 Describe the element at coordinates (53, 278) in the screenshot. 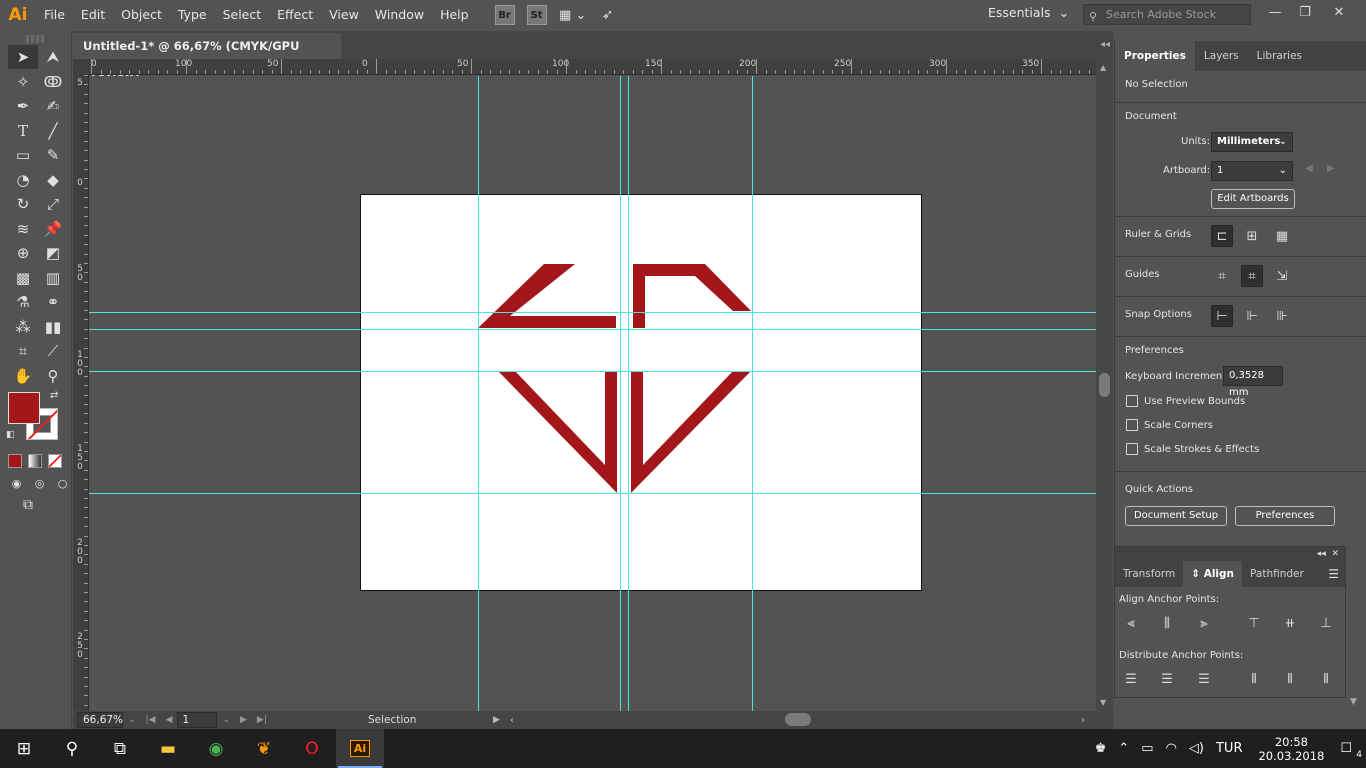

I see `gradient-tool-icon: ▥` at that location.